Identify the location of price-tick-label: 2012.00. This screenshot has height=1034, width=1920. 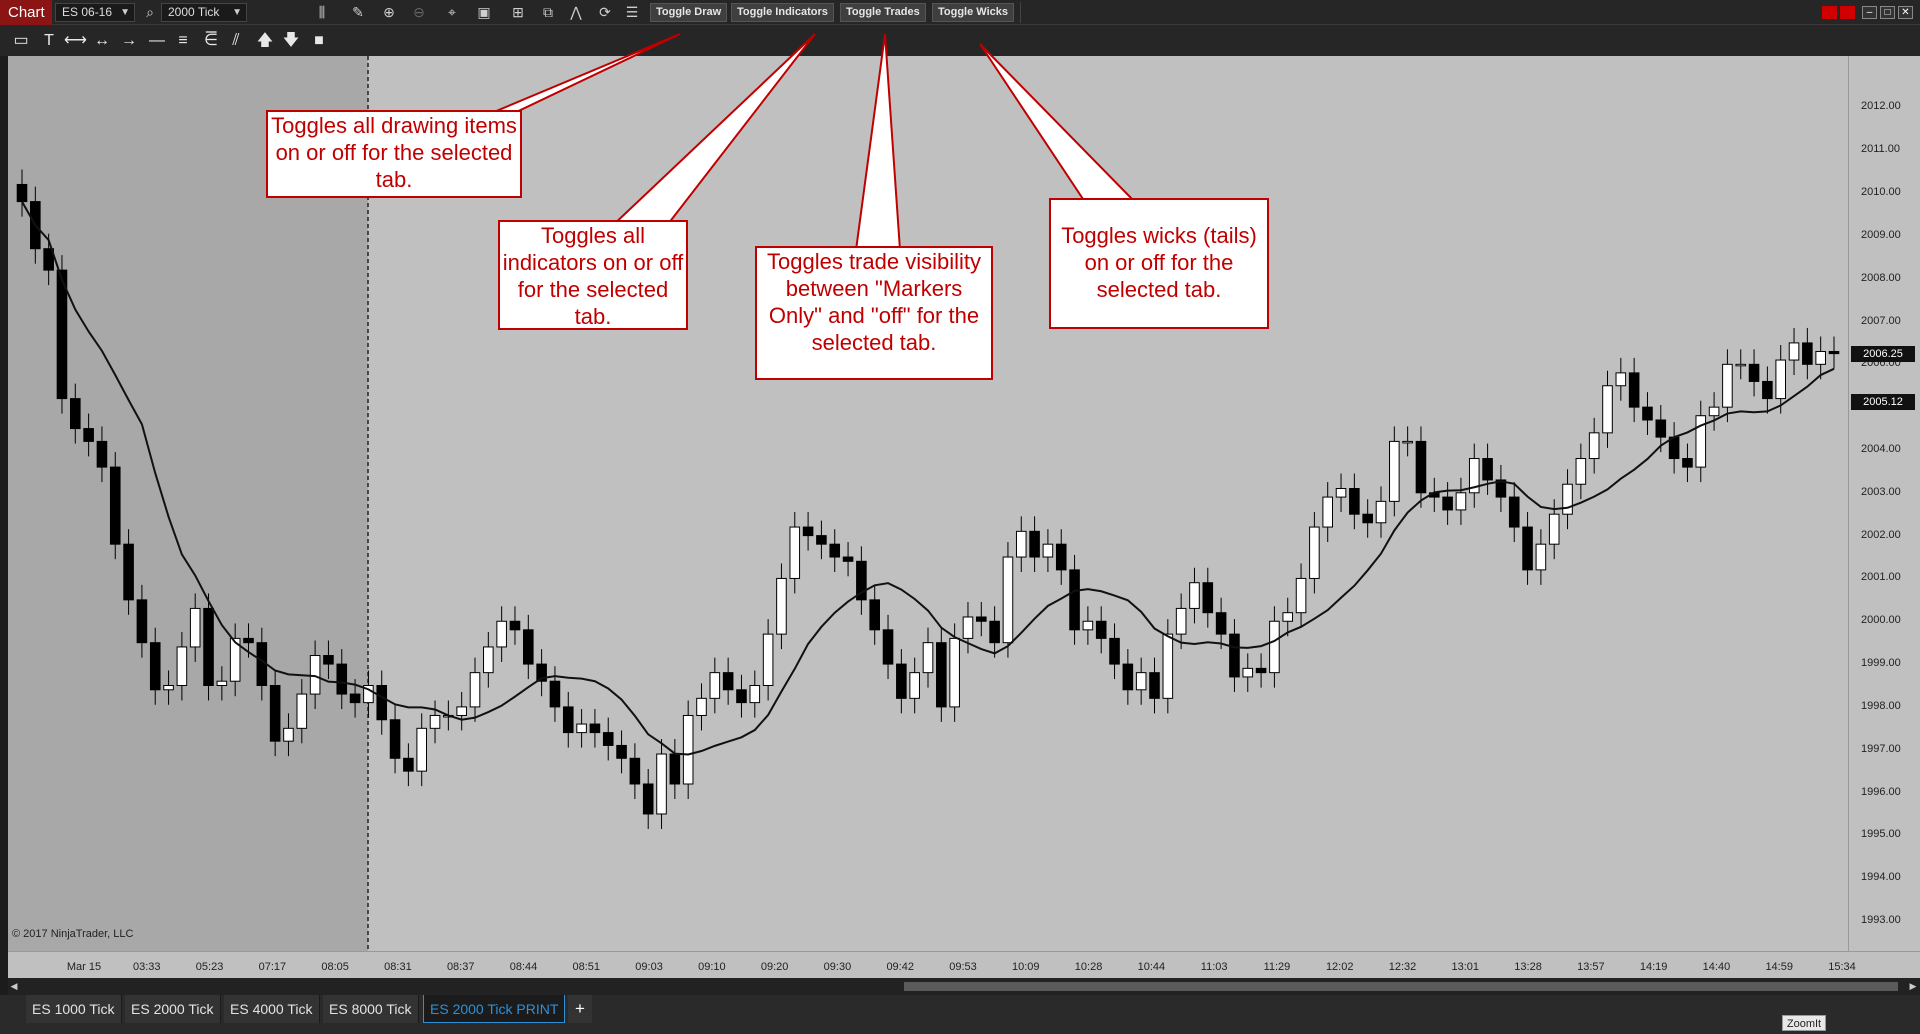
(1881, 106).